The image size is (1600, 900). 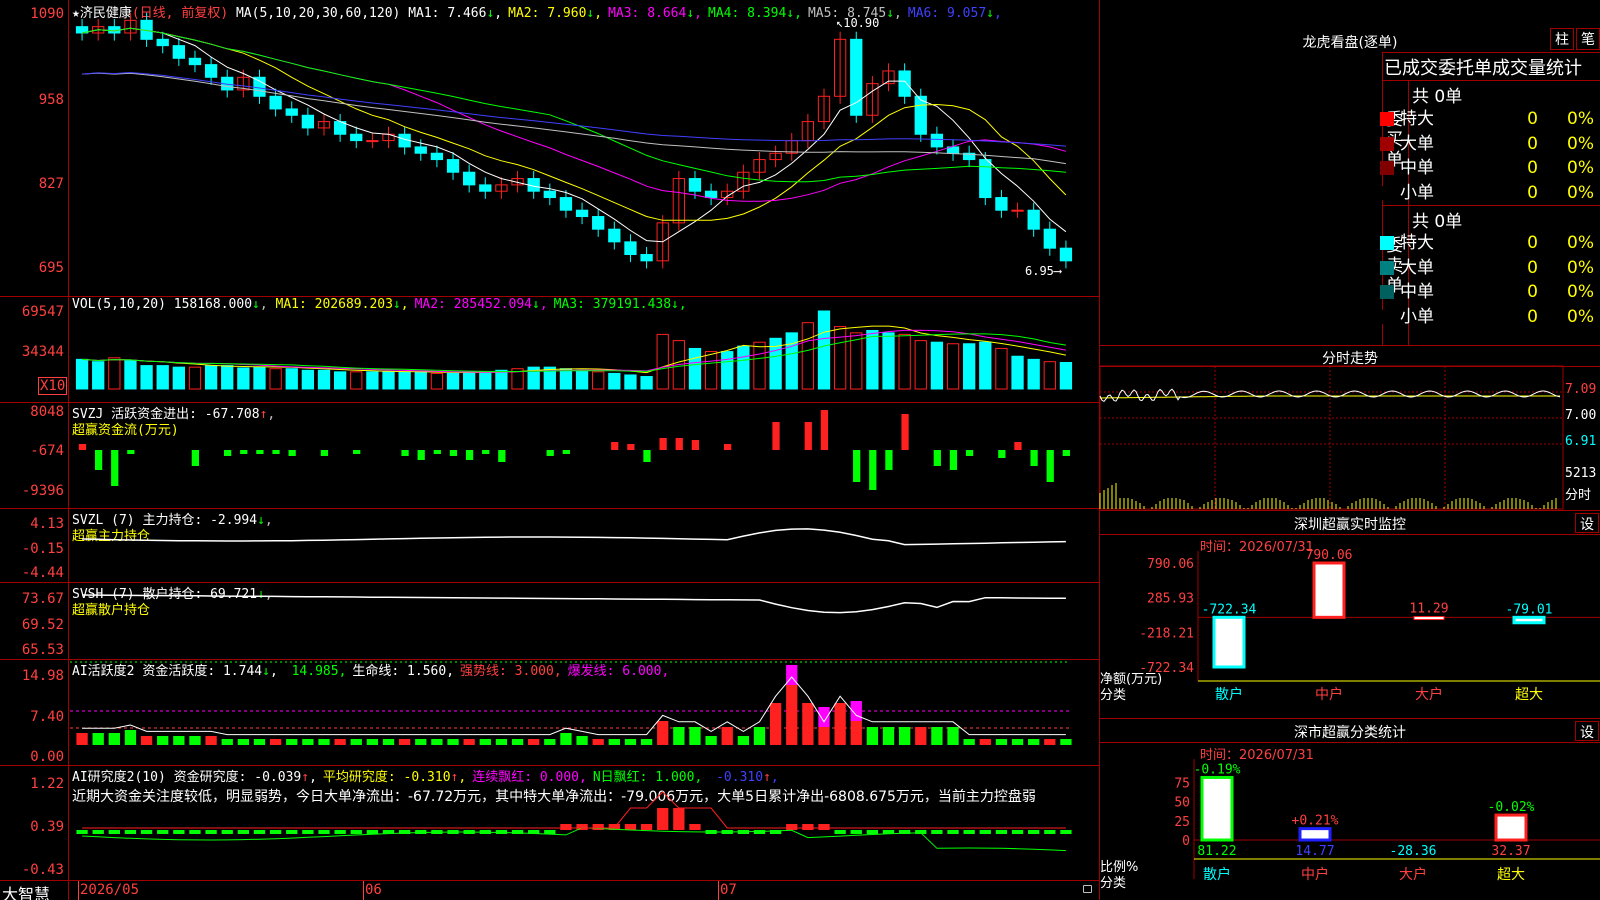 I want to click on longhu-tabs: 已成交委托单成交量统计, so click(x=1492, y=67).